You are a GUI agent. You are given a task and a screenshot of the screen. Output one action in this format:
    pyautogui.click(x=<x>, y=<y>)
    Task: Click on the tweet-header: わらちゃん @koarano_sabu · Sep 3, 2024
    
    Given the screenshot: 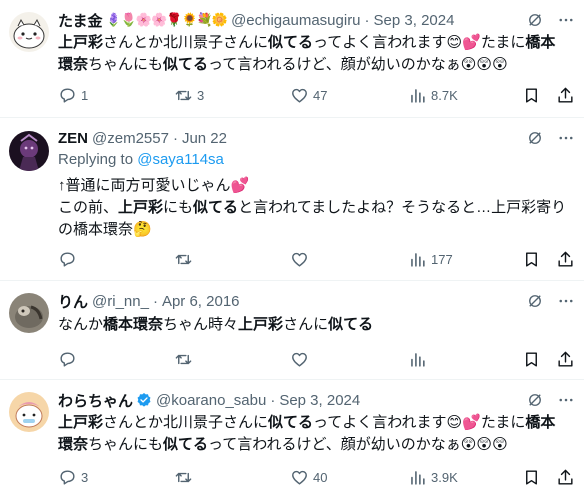 What is the action you would take?
    pyautogui.click(x=209, y=400)
    